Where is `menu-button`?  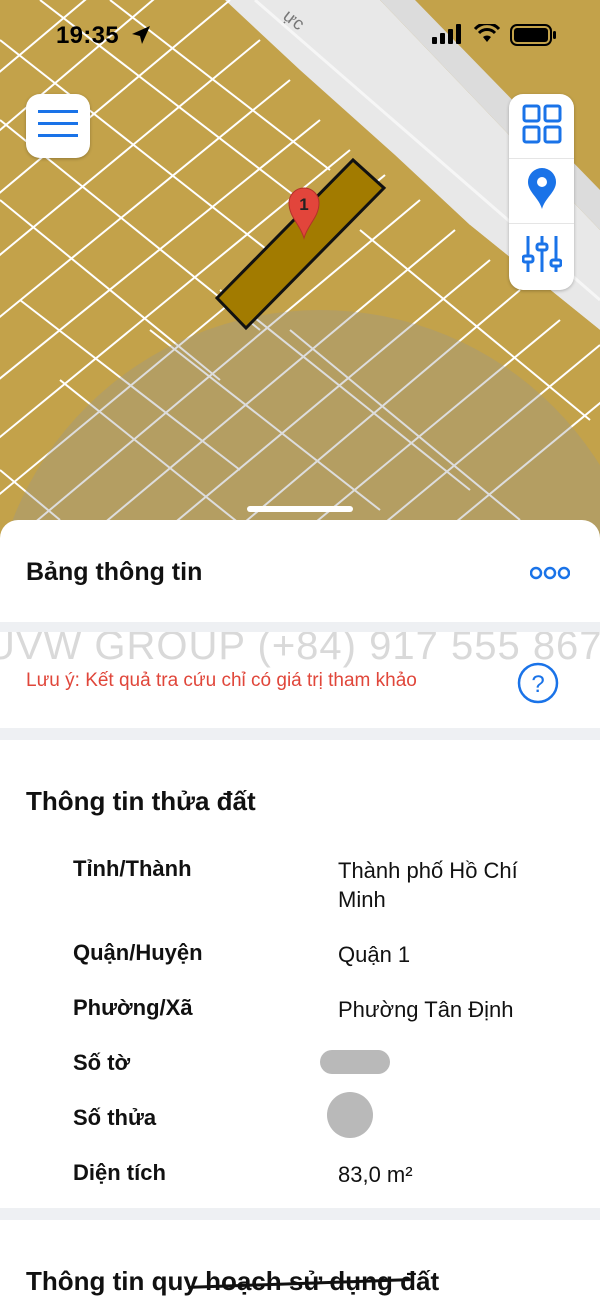 menu-button is located at coordinates (58, 126).